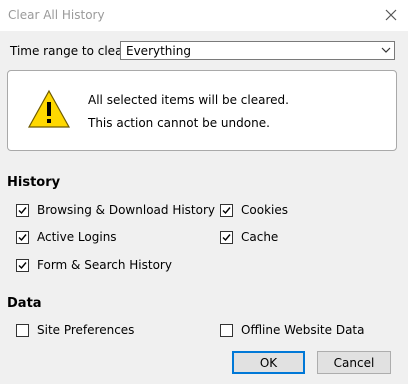 The image size is (408, 392). Describe the element at coordinates (260, 237) in the screenshot. I see `checkbox-label: Cache` at that location.